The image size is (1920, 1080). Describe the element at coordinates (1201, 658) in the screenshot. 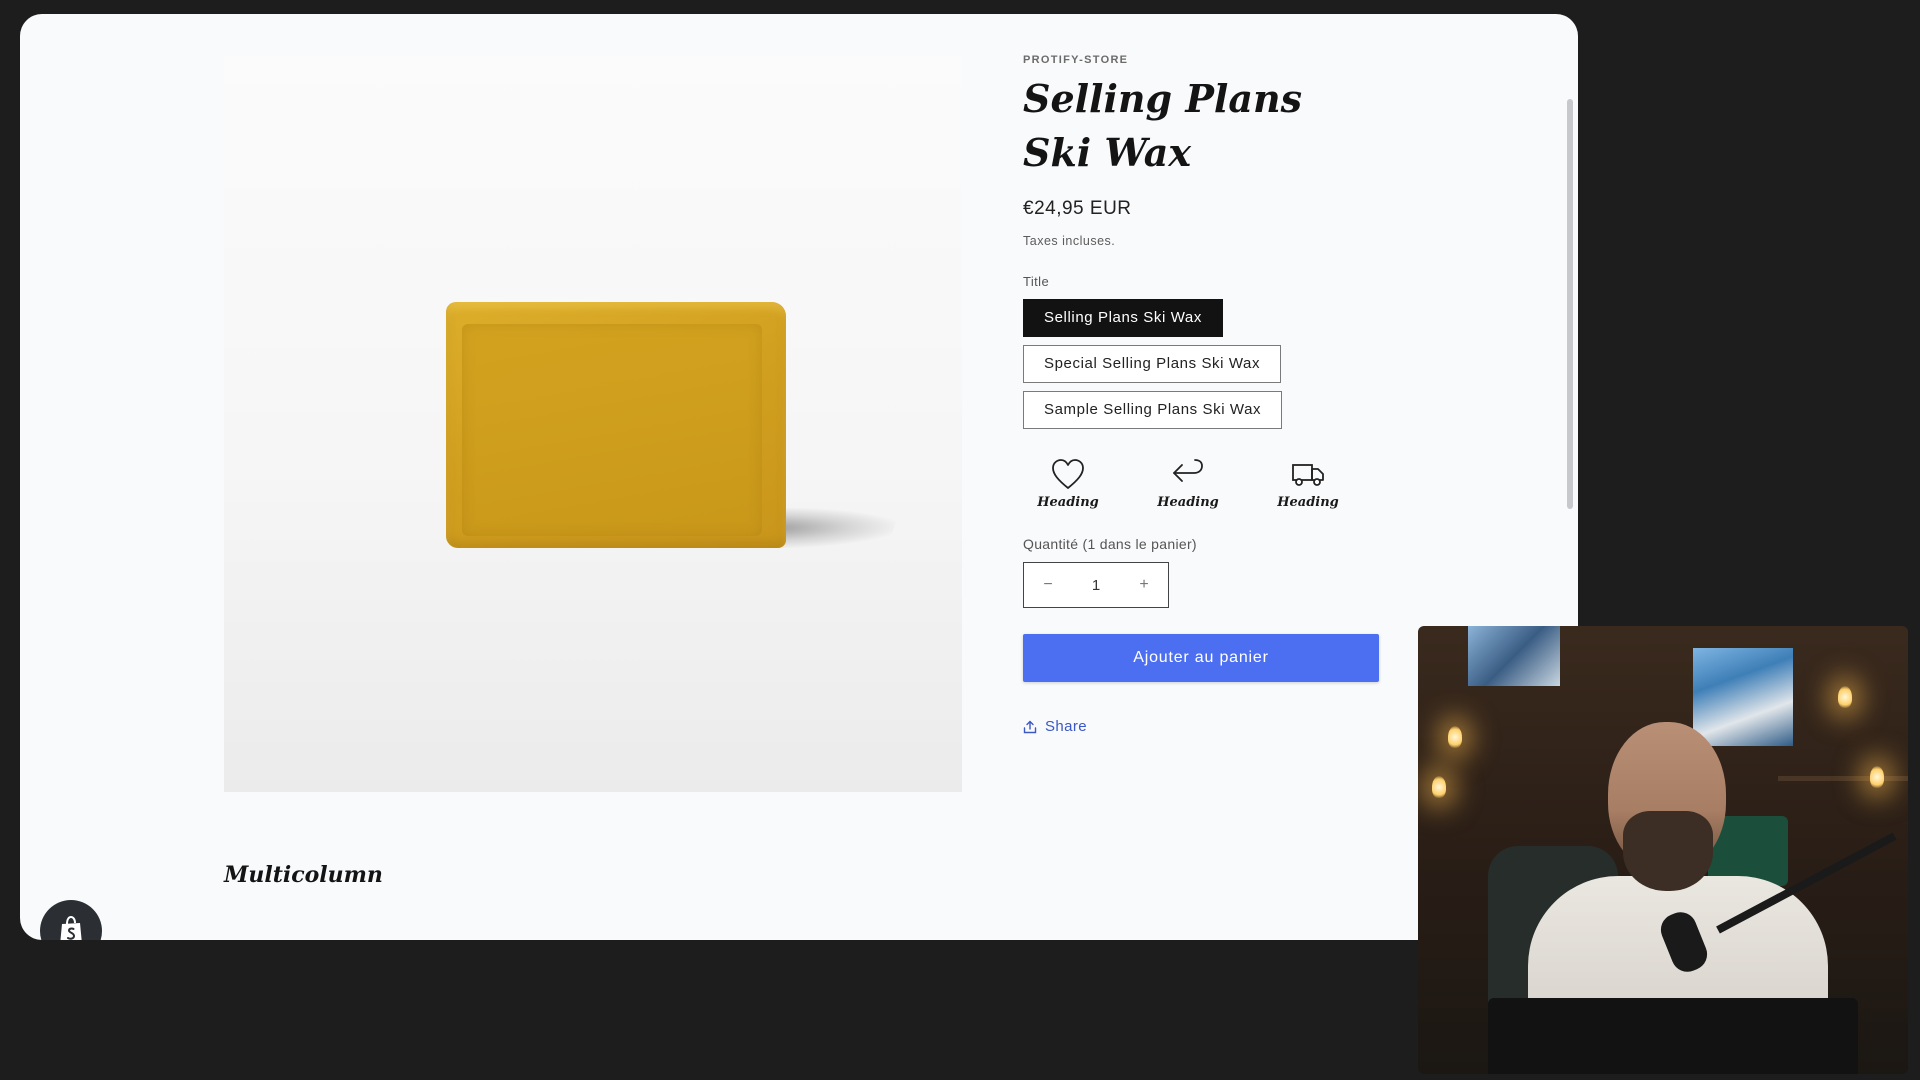

I see `add-to-cart-button: Ajouter au panier` at that location.